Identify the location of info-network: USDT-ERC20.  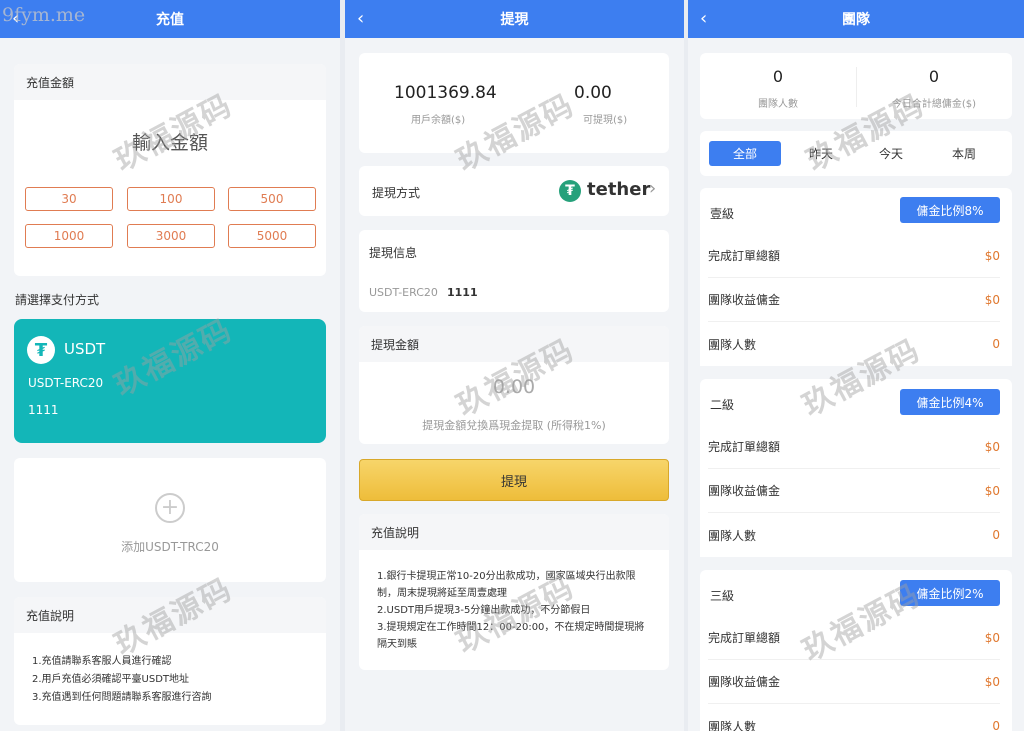
(403, 292).